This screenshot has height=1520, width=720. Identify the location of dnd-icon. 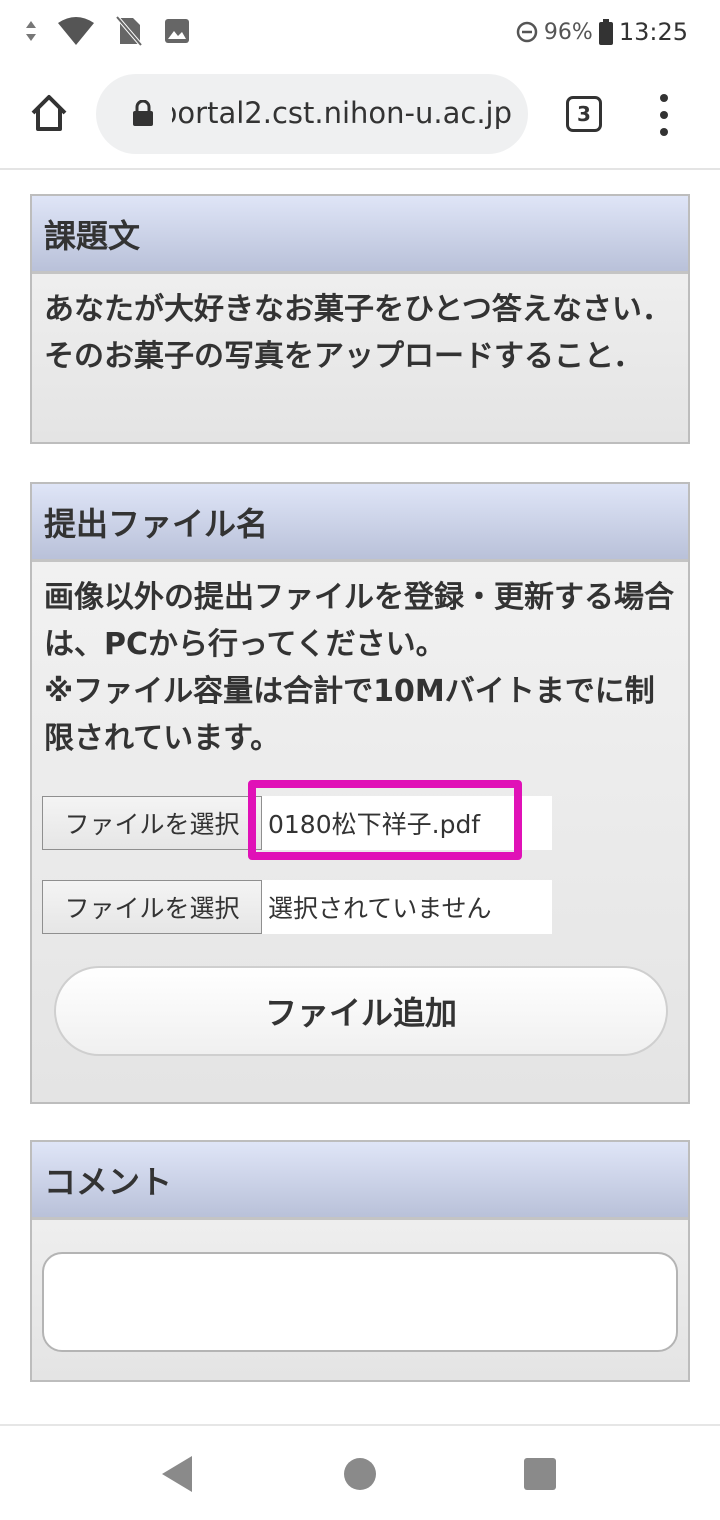
(527, 32).